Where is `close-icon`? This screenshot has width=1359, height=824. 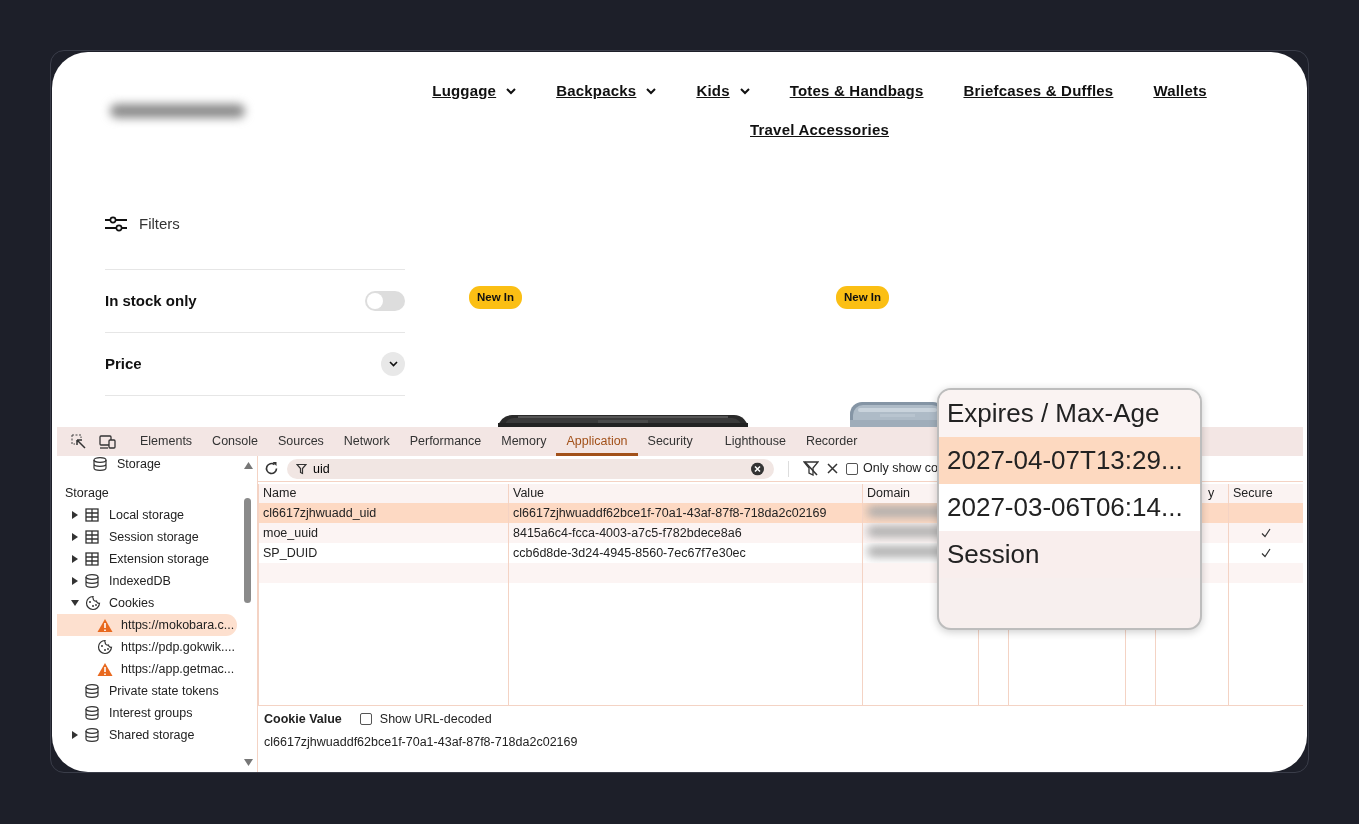
close-icon is located at coordinates (832, 468).